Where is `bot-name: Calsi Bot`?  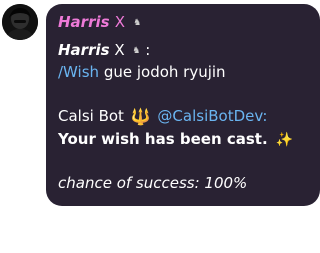
bot-name: Calsi Bot is located at coordinates (91, 116).